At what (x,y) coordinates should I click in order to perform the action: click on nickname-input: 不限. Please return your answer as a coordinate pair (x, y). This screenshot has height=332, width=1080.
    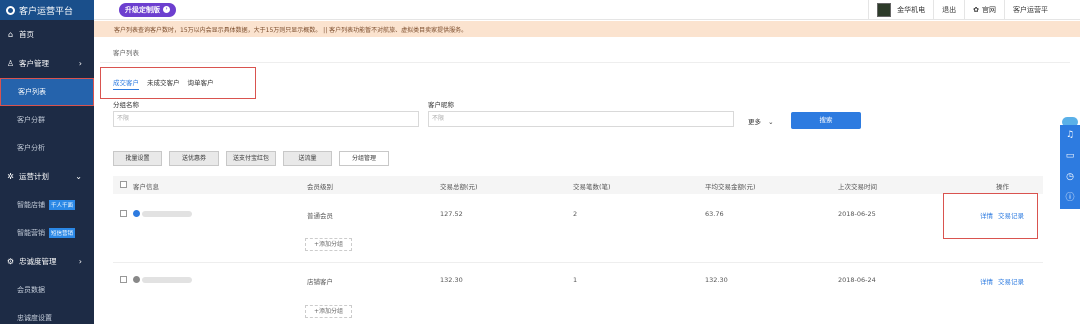
    Looking at the image, I should click on (581, 119).